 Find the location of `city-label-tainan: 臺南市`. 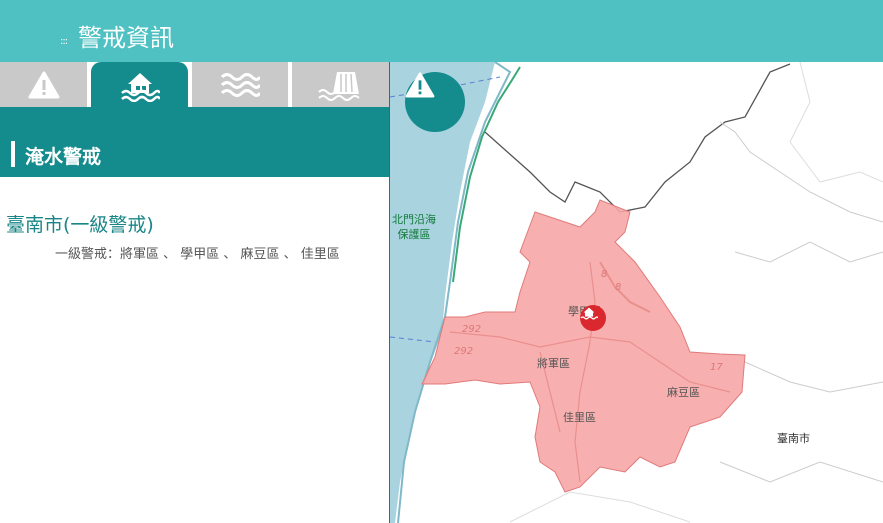

city-label-tainan: 臺南市 is located at coordinates (793, 438).